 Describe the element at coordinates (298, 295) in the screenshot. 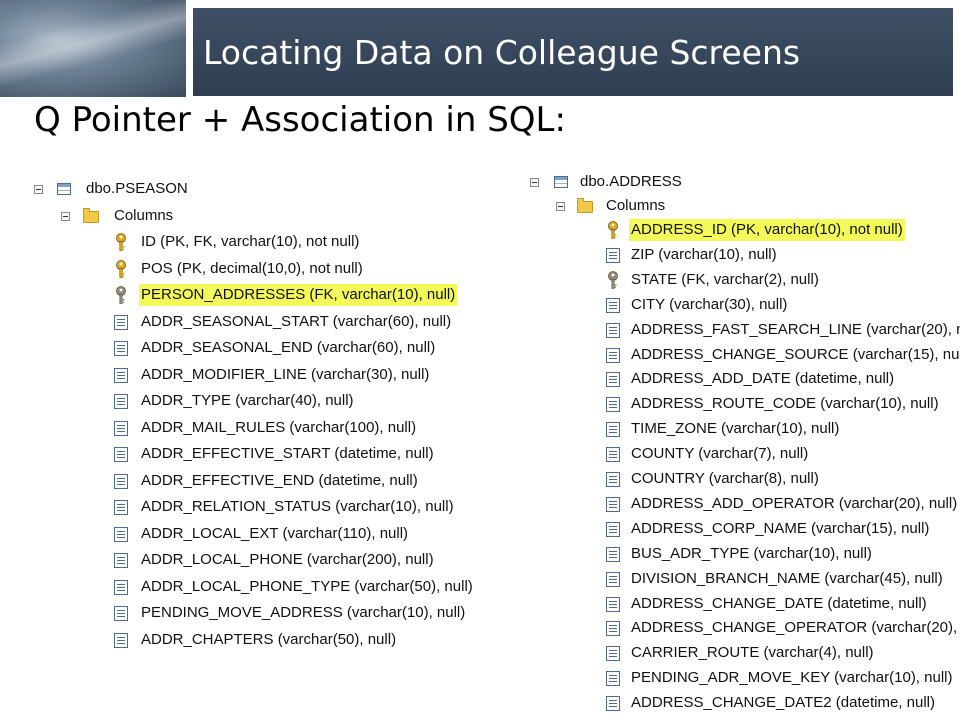

I see `column-label: PERSON_ADDRESSES (FK, varchar(10), null)` at that location.